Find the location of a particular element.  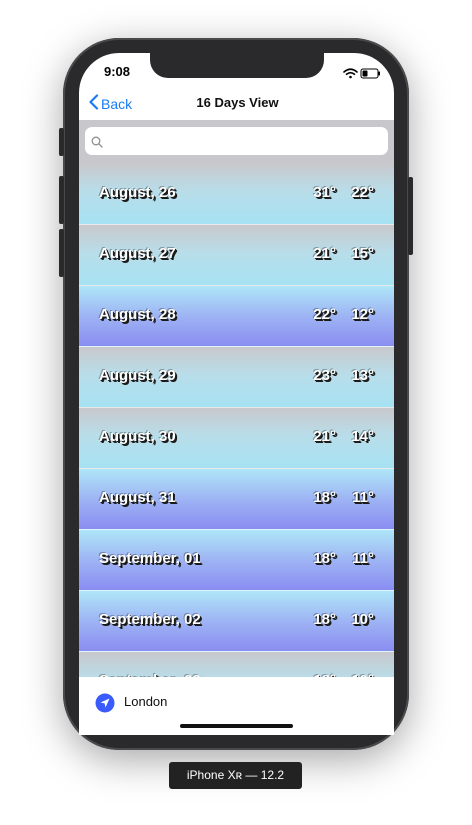

wifi-icon is located at coordinates (350, 73).